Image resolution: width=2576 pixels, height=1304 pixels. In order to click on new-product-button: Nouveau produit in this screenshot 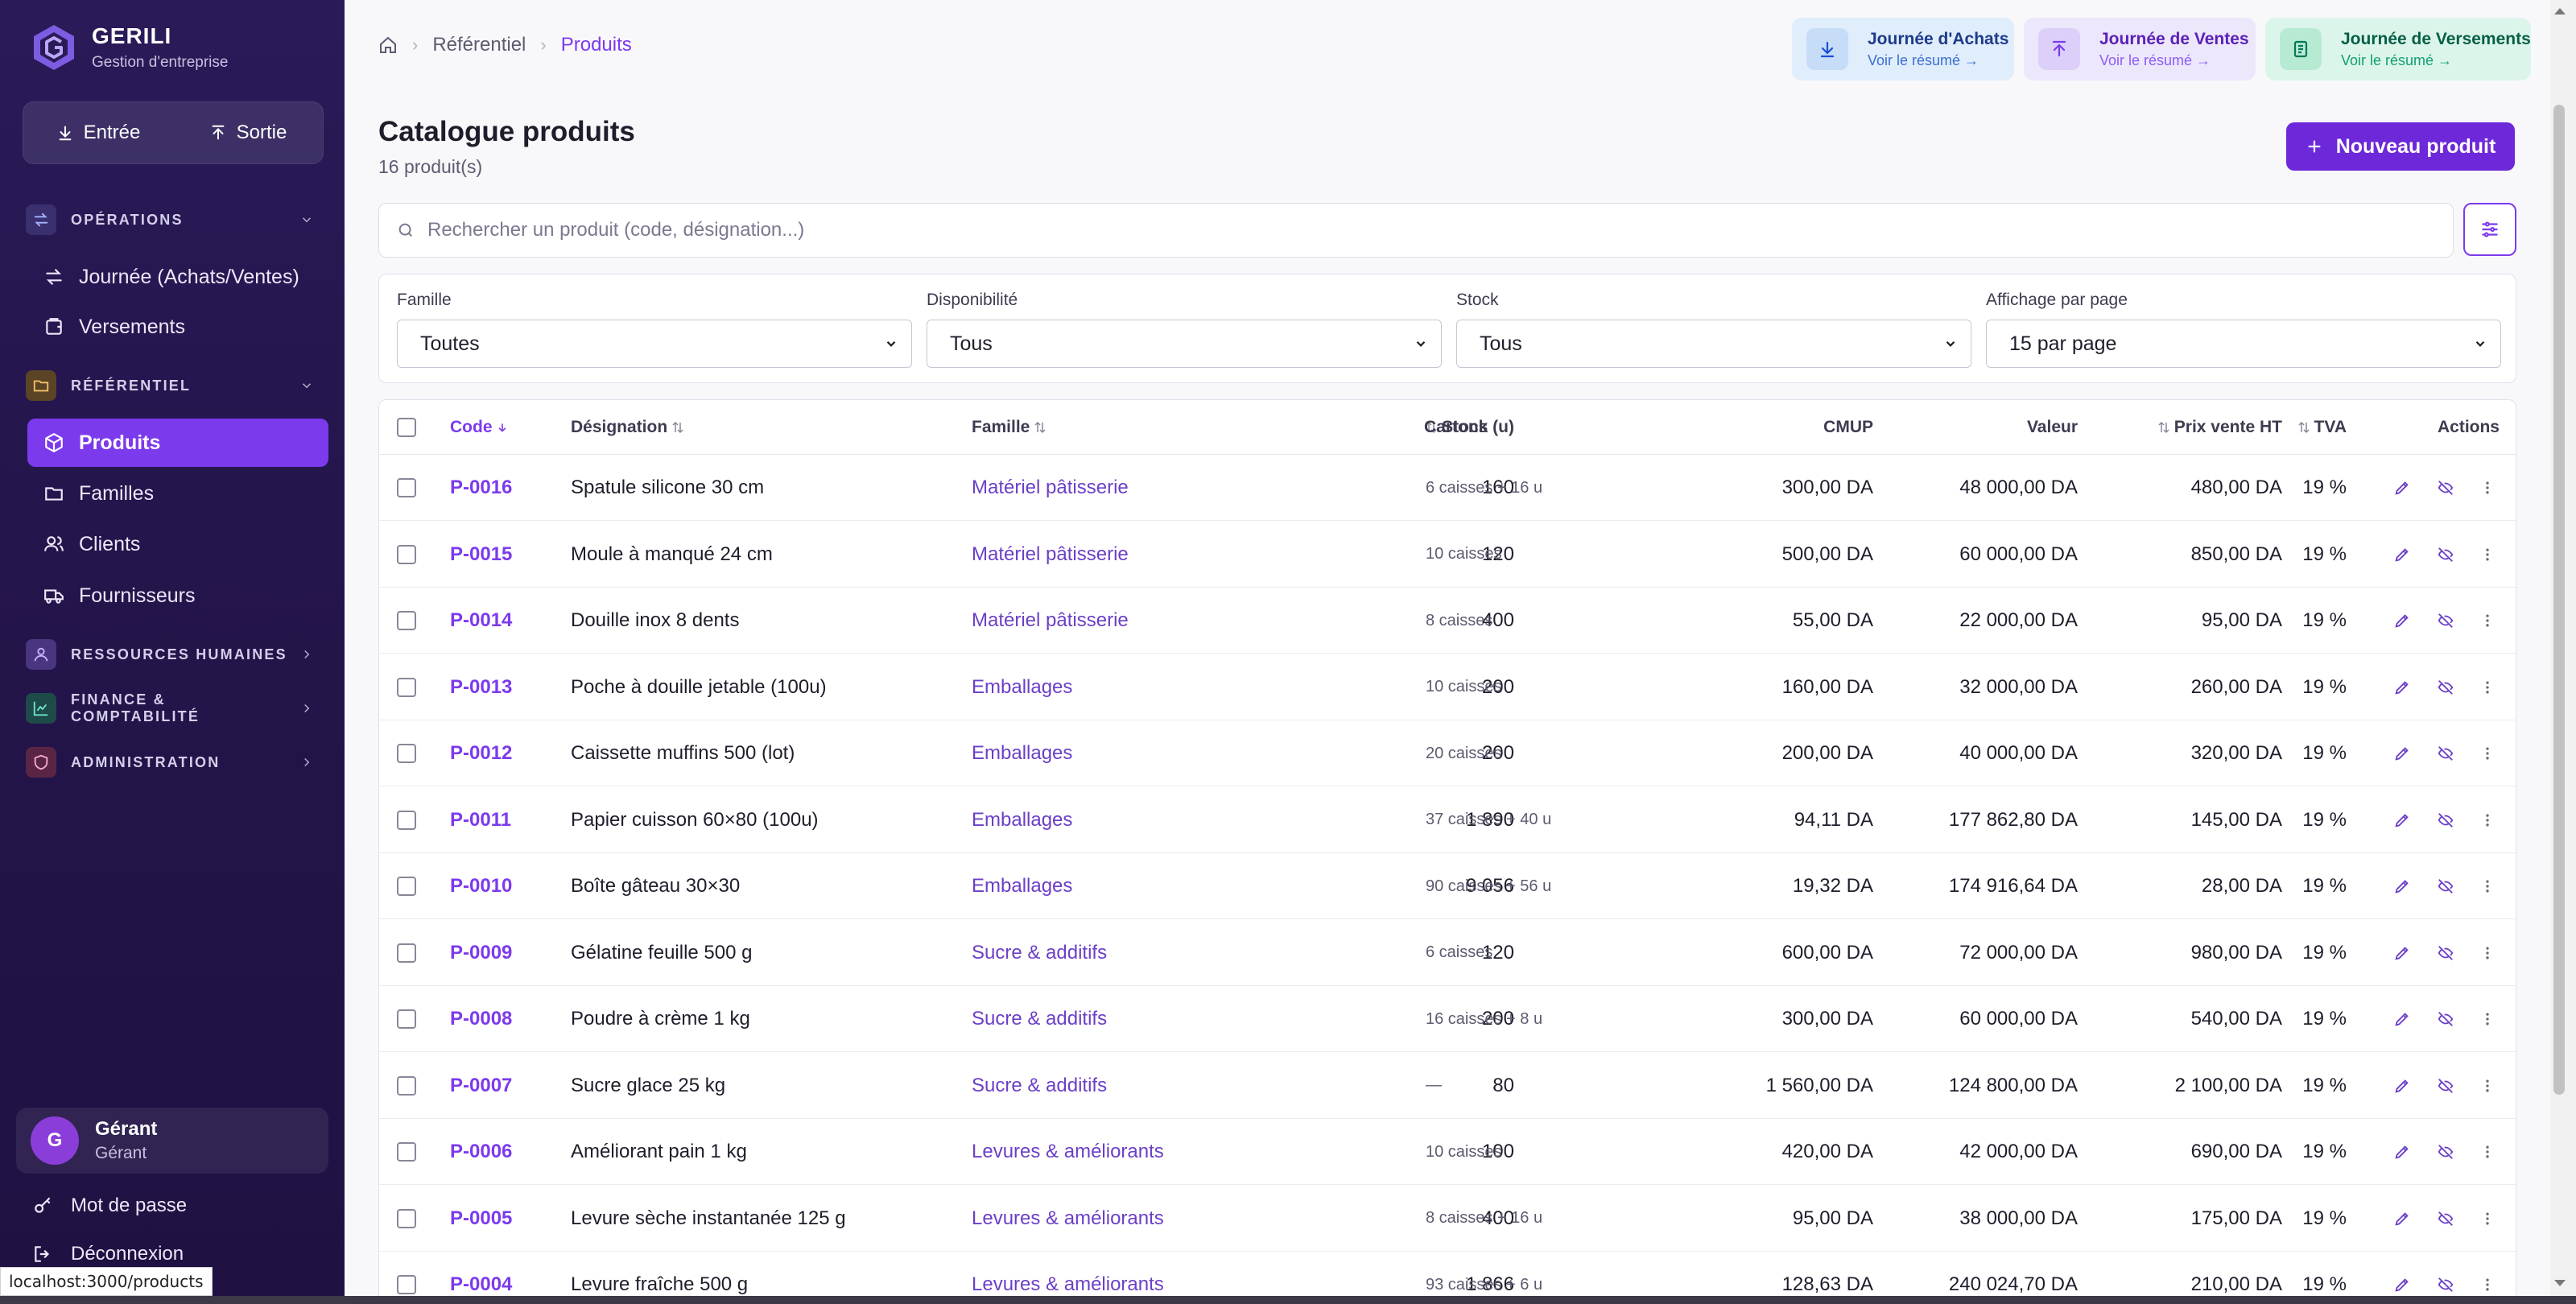, I will do `click(2400, 146)`.